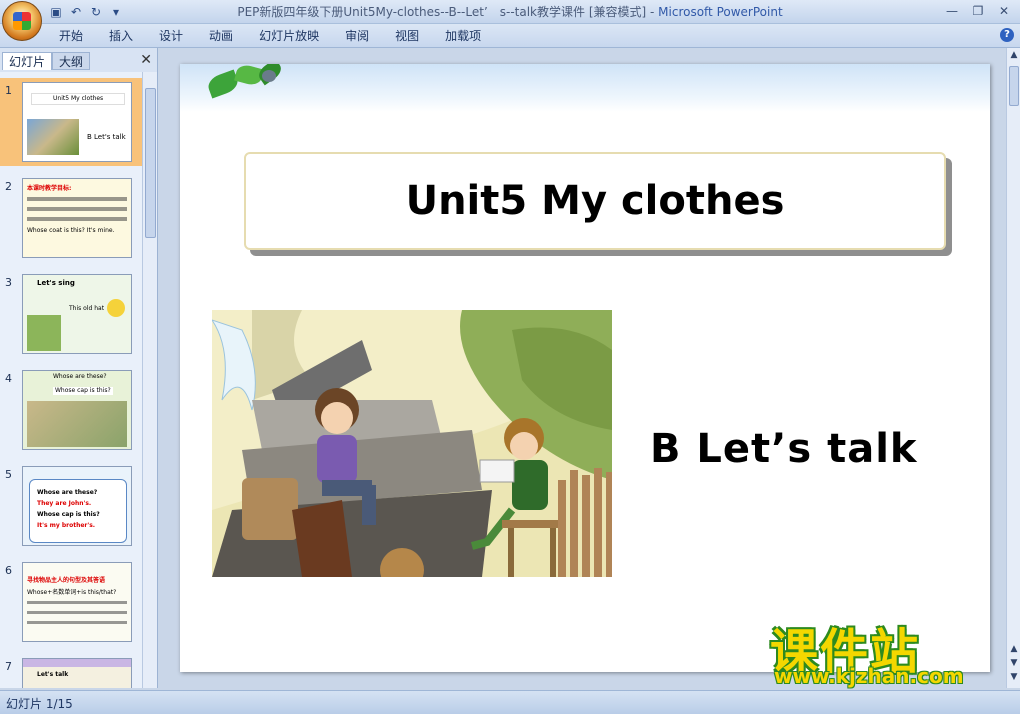 The height and width of the screenshot is (714, 1020). Describe the element at coordinates (1014, 664) in the screenshot. I see `next-slide-icon: ▼` at that location.